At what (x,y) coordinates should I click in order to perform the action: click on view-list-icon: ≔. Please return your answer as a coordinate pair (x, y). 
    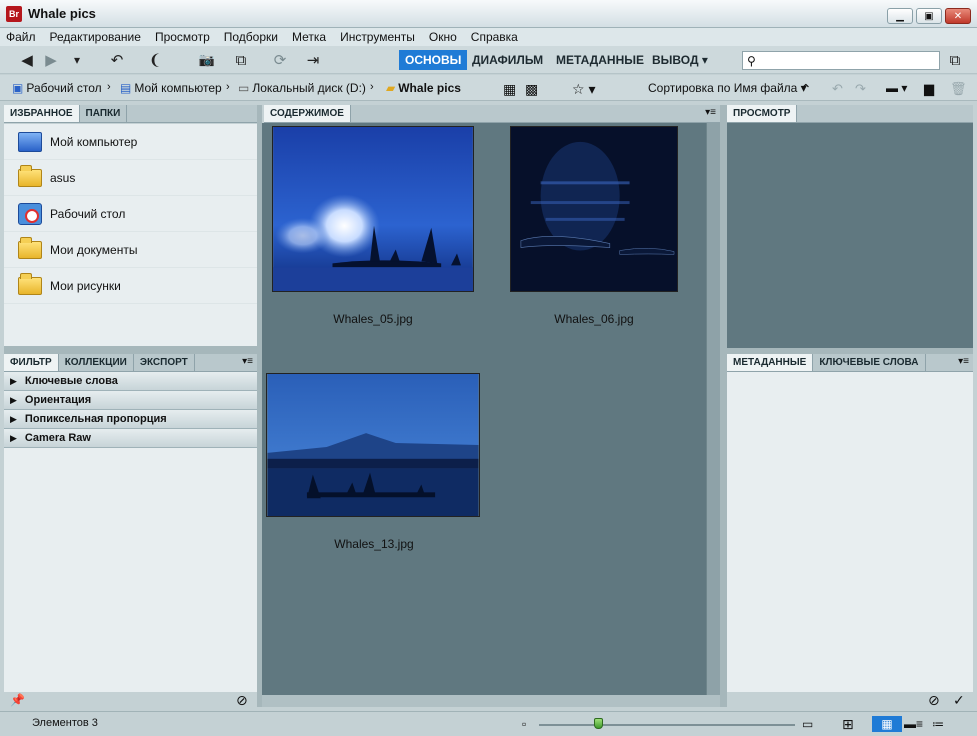
    Looking at the image, I should click on (938, 724).